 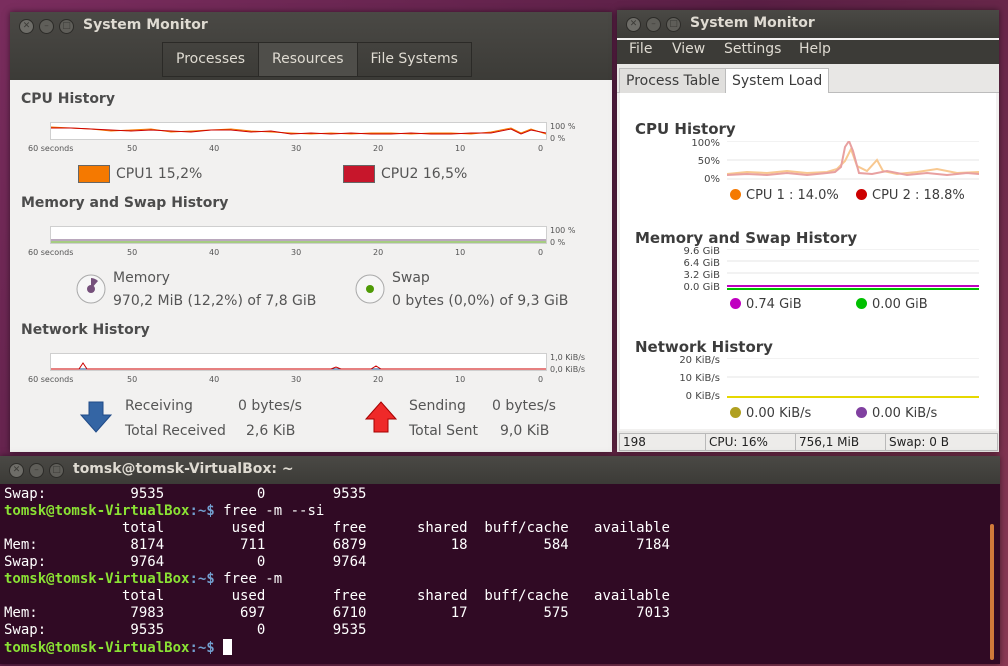 I want to click on memory-color-dot, so click(x=735, y=303).